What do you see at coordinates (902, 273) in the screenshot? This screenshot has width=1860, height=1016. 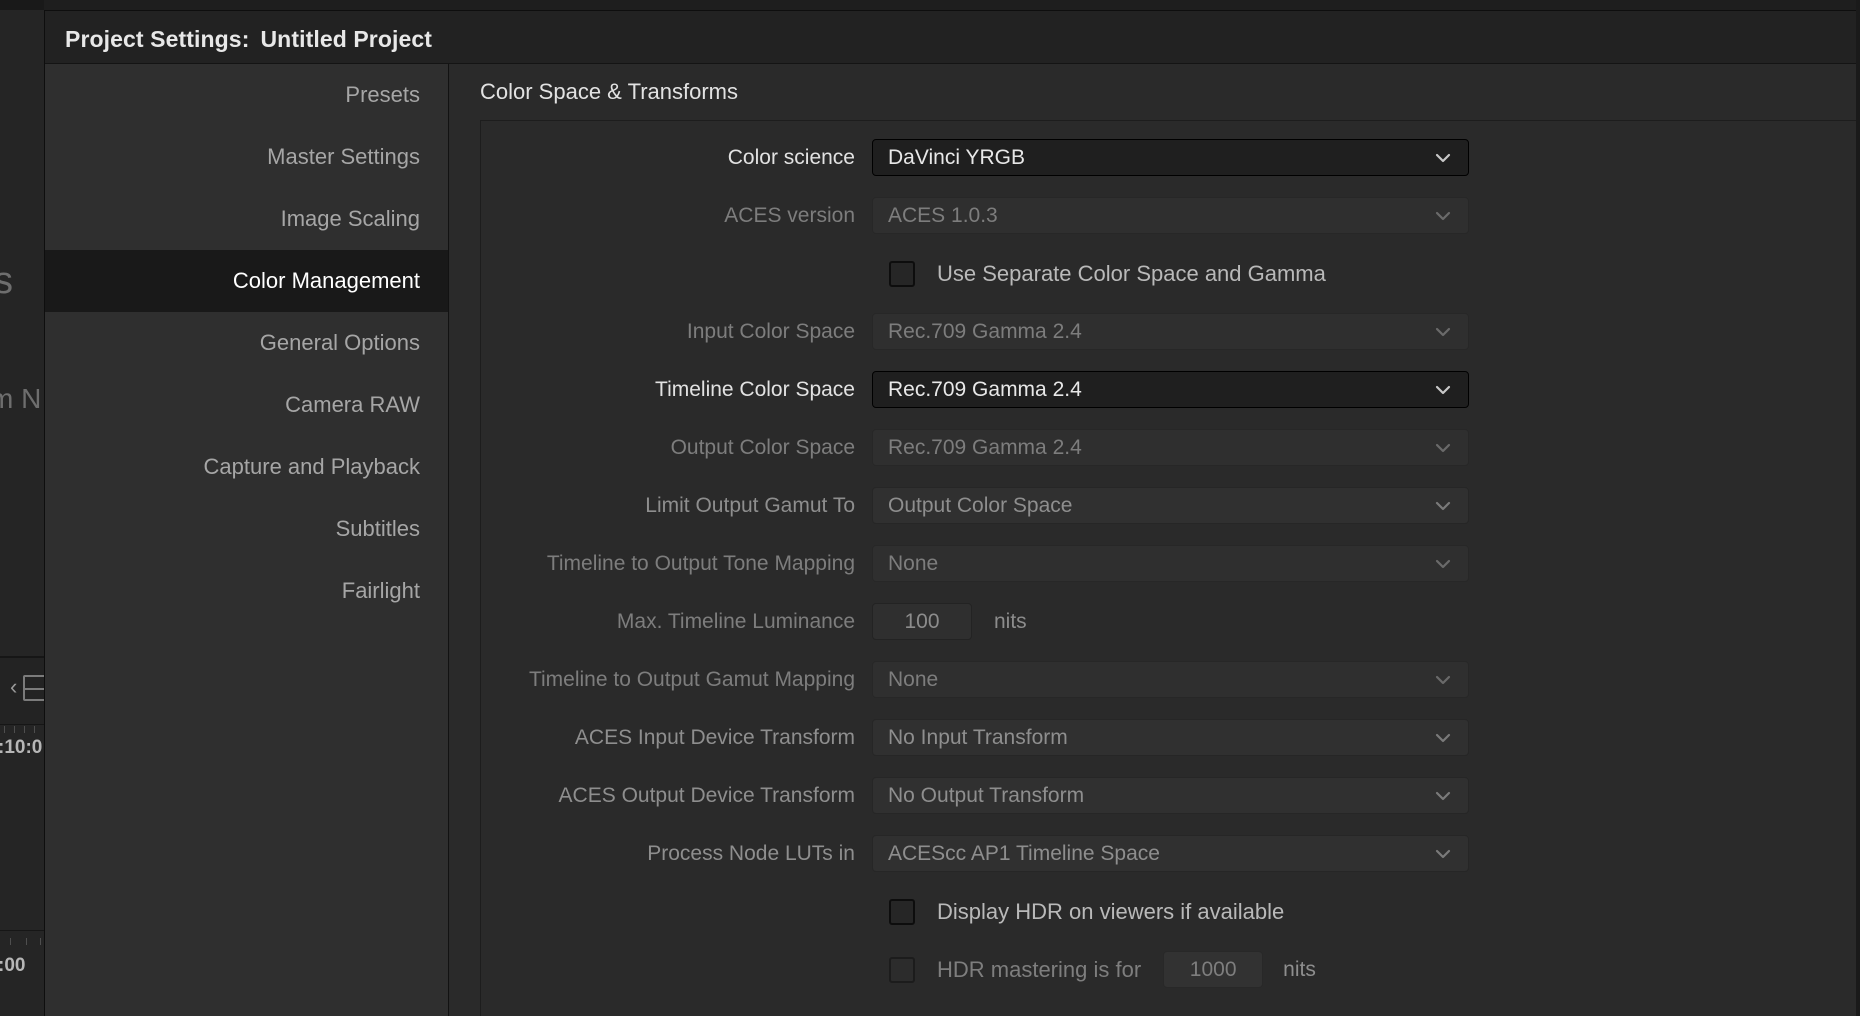 I see `checkbox-use-separate-color-space-and-gamma` at bounding box center [902, 273].